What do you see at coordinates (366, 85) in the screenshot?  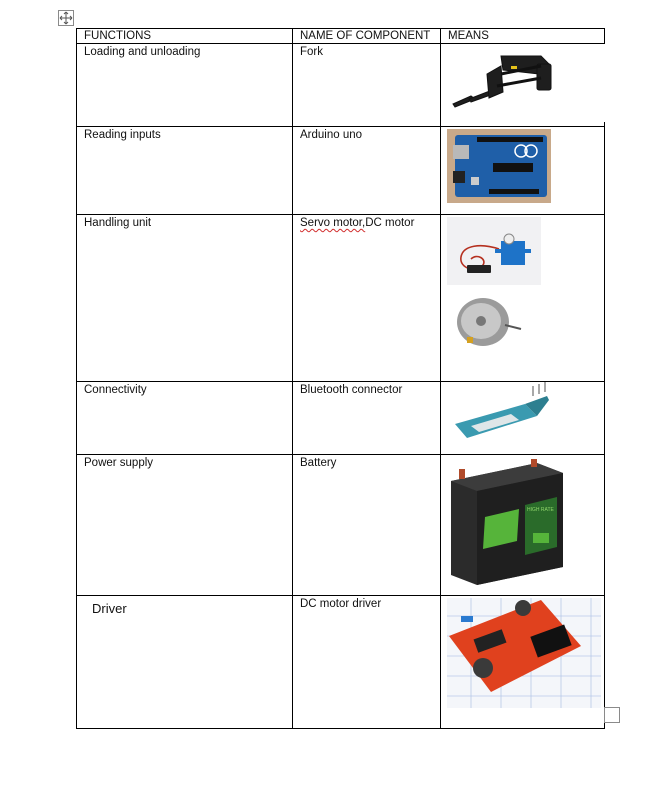 I see `component-cell: Fork` at bounding box center [366, 85].